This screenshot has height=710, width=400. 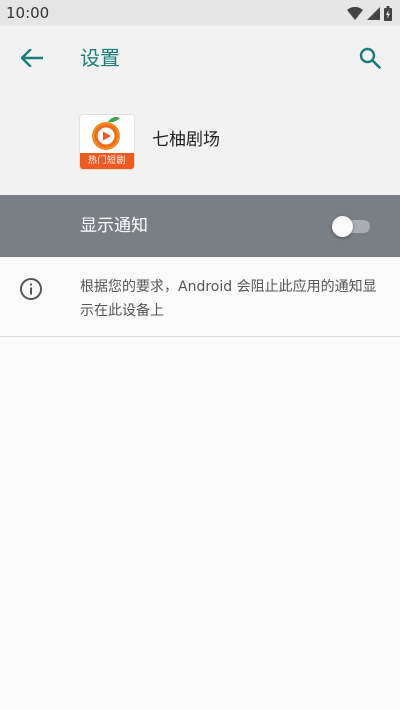 What do you see at coordinates (355, 13) in the screenshot?
I see `wifi-icon` at bounding box center [355, 13].